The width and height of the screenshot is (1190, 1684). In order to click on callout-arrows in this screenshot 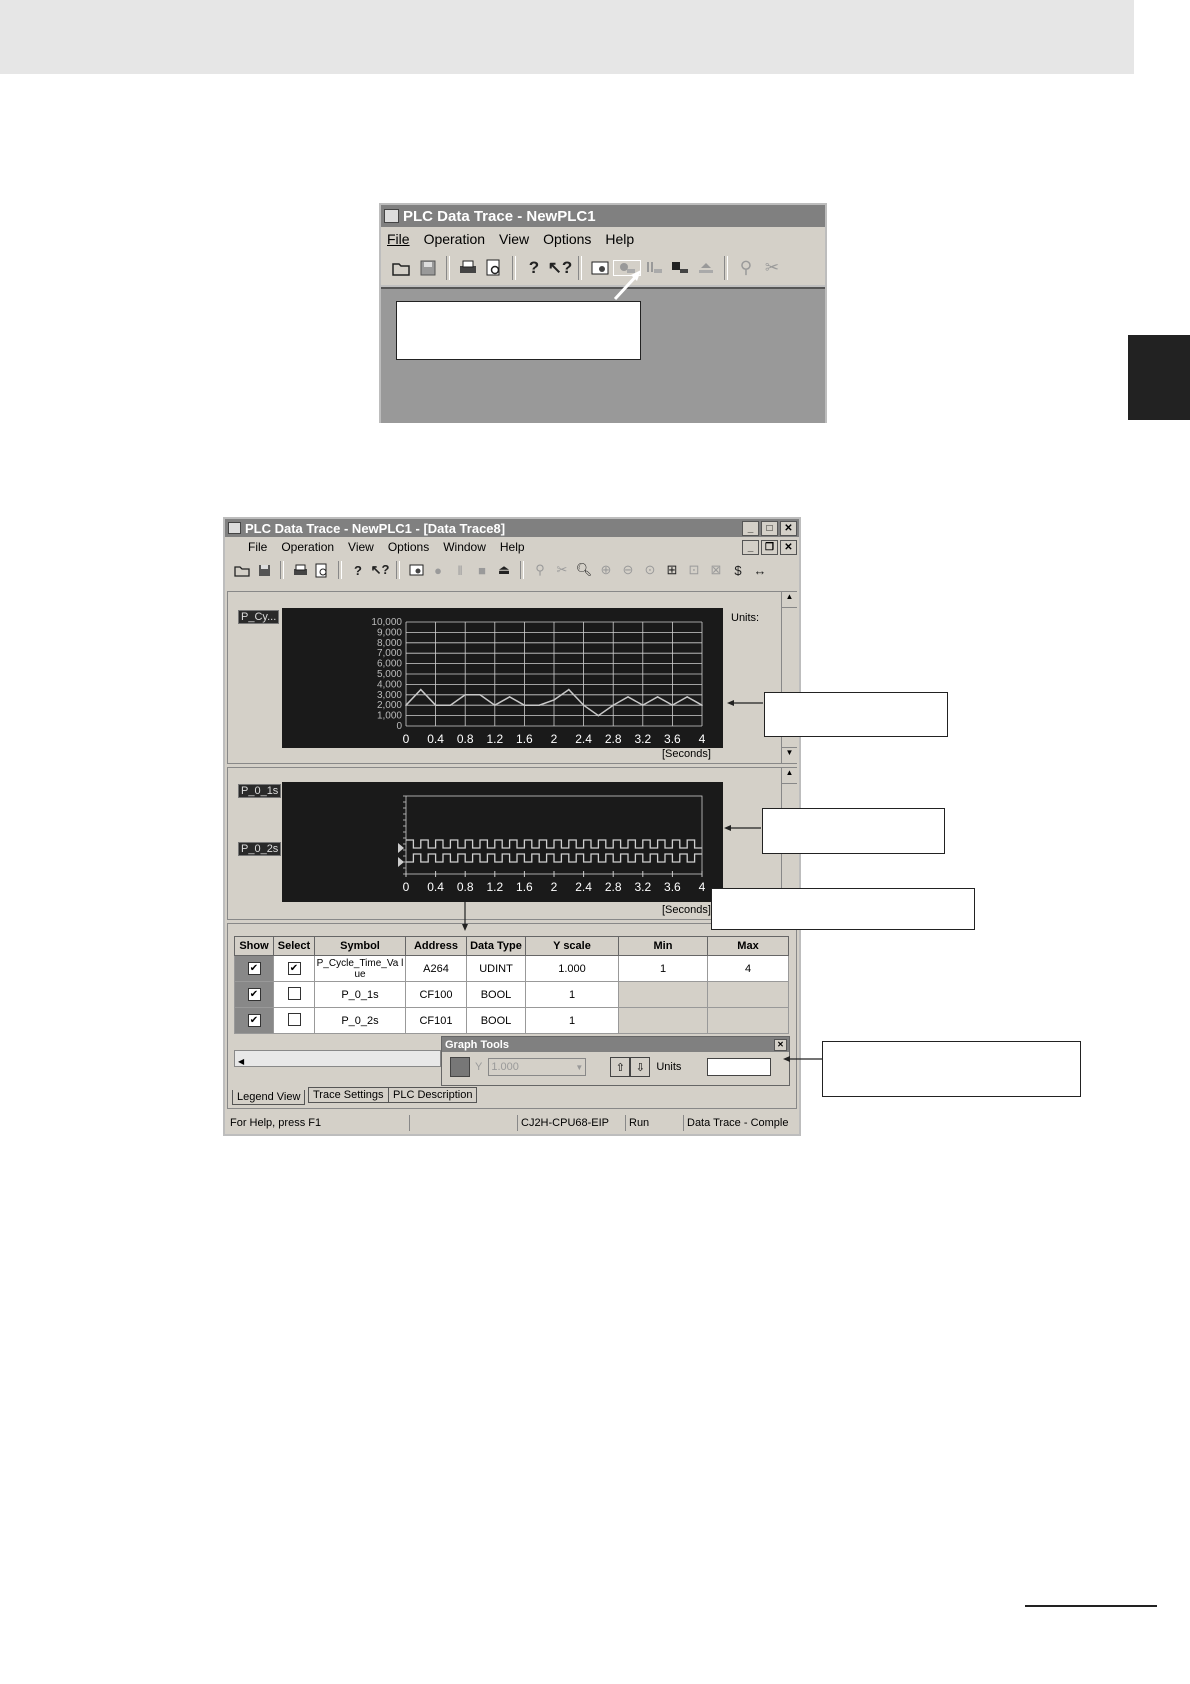, I will do `click(642, 881)`.